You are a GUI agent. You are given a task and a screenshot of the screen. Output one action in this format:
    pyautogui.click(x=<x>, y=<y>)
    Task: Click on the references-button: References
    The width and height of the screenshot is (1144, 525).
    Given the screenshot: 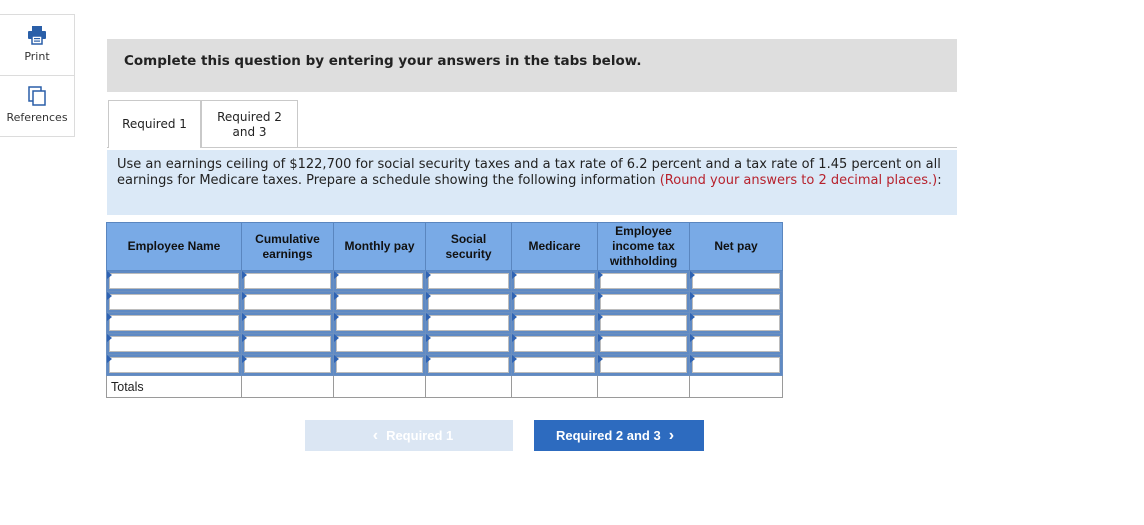 What is the action you would take?
    pyautogui.click(x=37, y=106)
    